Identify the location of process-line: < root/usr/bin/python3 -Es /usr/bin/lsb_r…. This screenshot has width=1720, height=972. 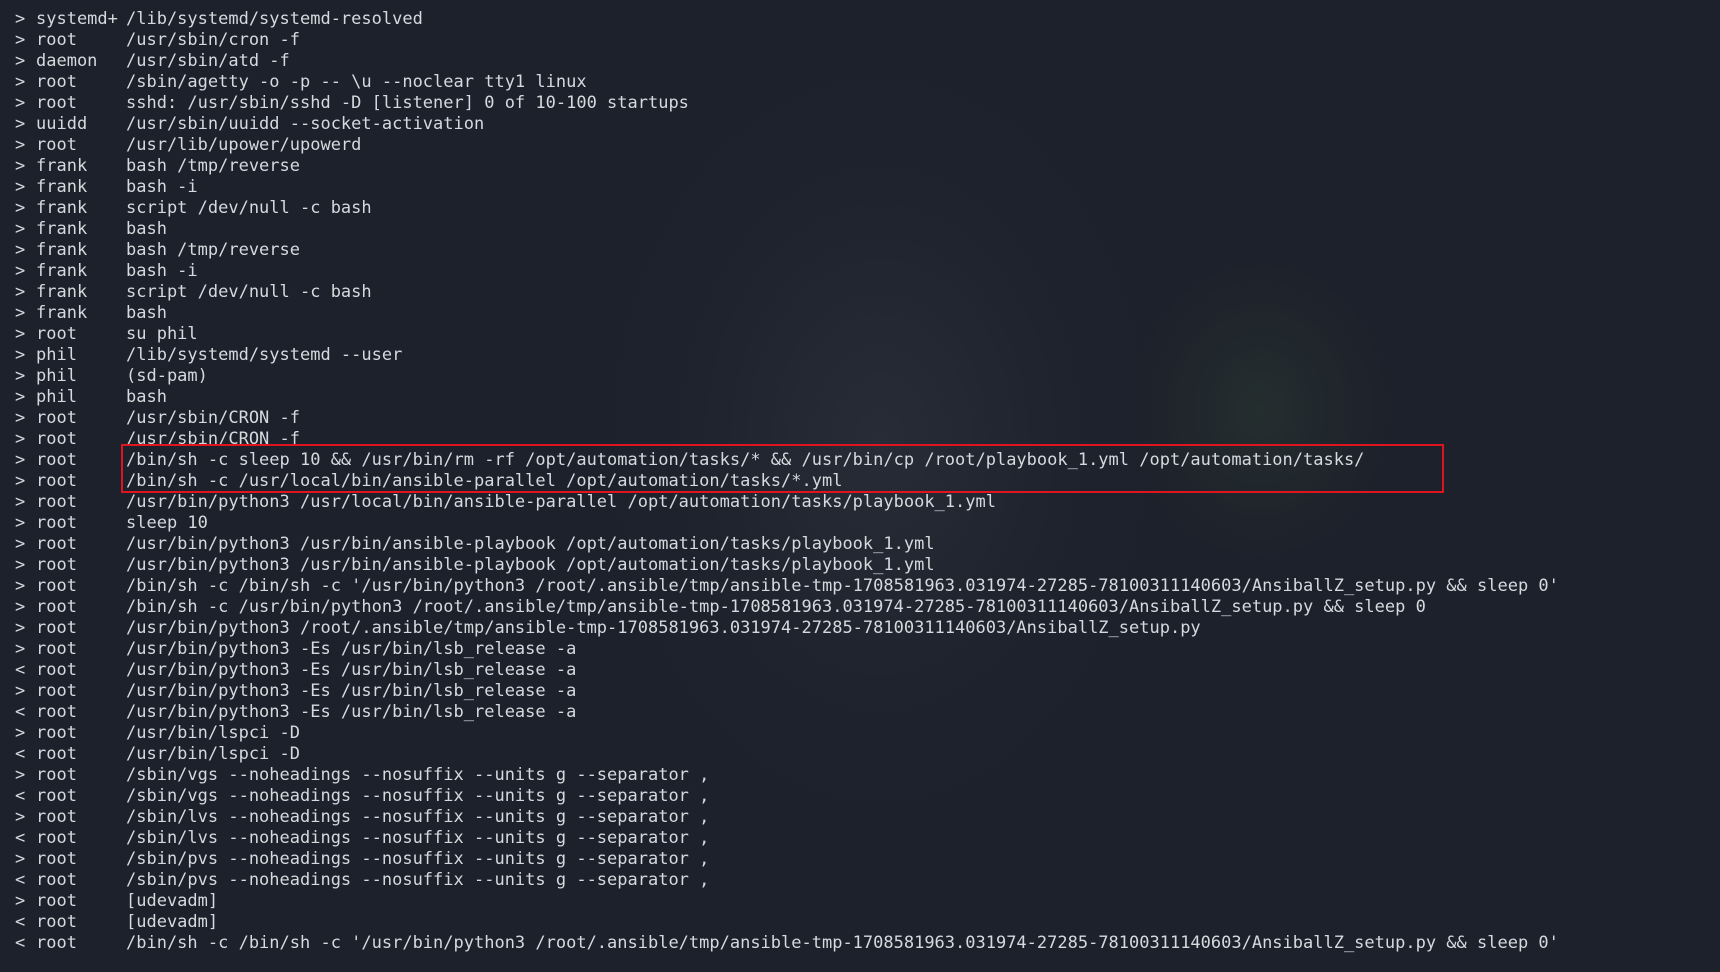
(867, 712).